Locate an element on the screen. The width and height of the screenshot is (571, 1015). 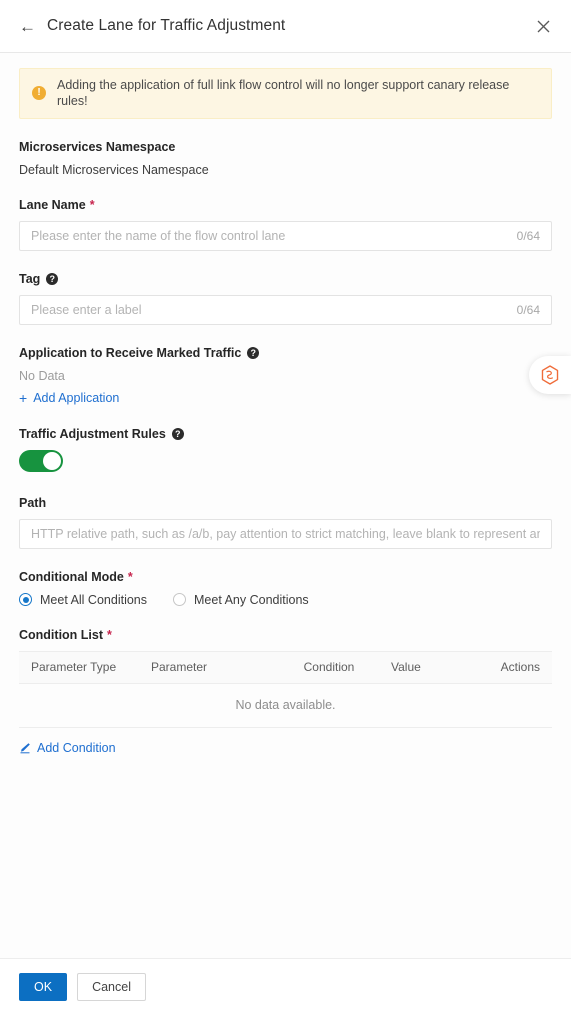
hexagon-logo-icon is located at coordinates (550, 375).